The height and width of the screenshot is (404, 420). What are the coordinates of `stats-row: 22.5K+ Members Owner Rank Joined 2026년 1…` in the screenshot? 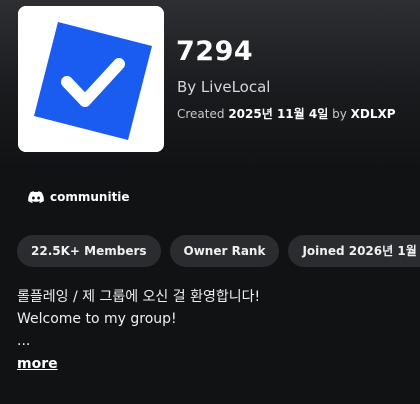 It's located at (218, 251).